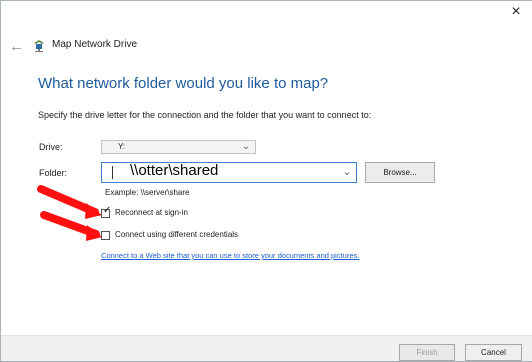 The height and width of the screenshot is (362, 532). What do you see at coordinates (174, 170) in the screenshot?
I see `folder-input-value: \\otter\shared` at bounding box center [174, 170].